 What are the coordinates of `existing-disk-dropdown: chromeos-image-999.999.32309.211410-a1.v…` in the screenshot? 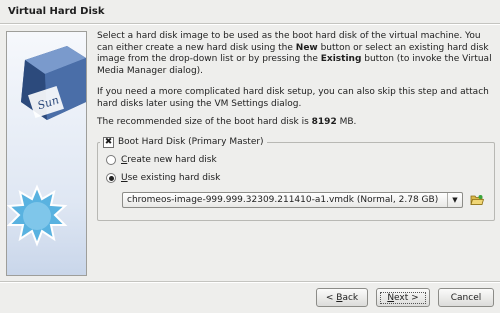 It's located at (292, 200).